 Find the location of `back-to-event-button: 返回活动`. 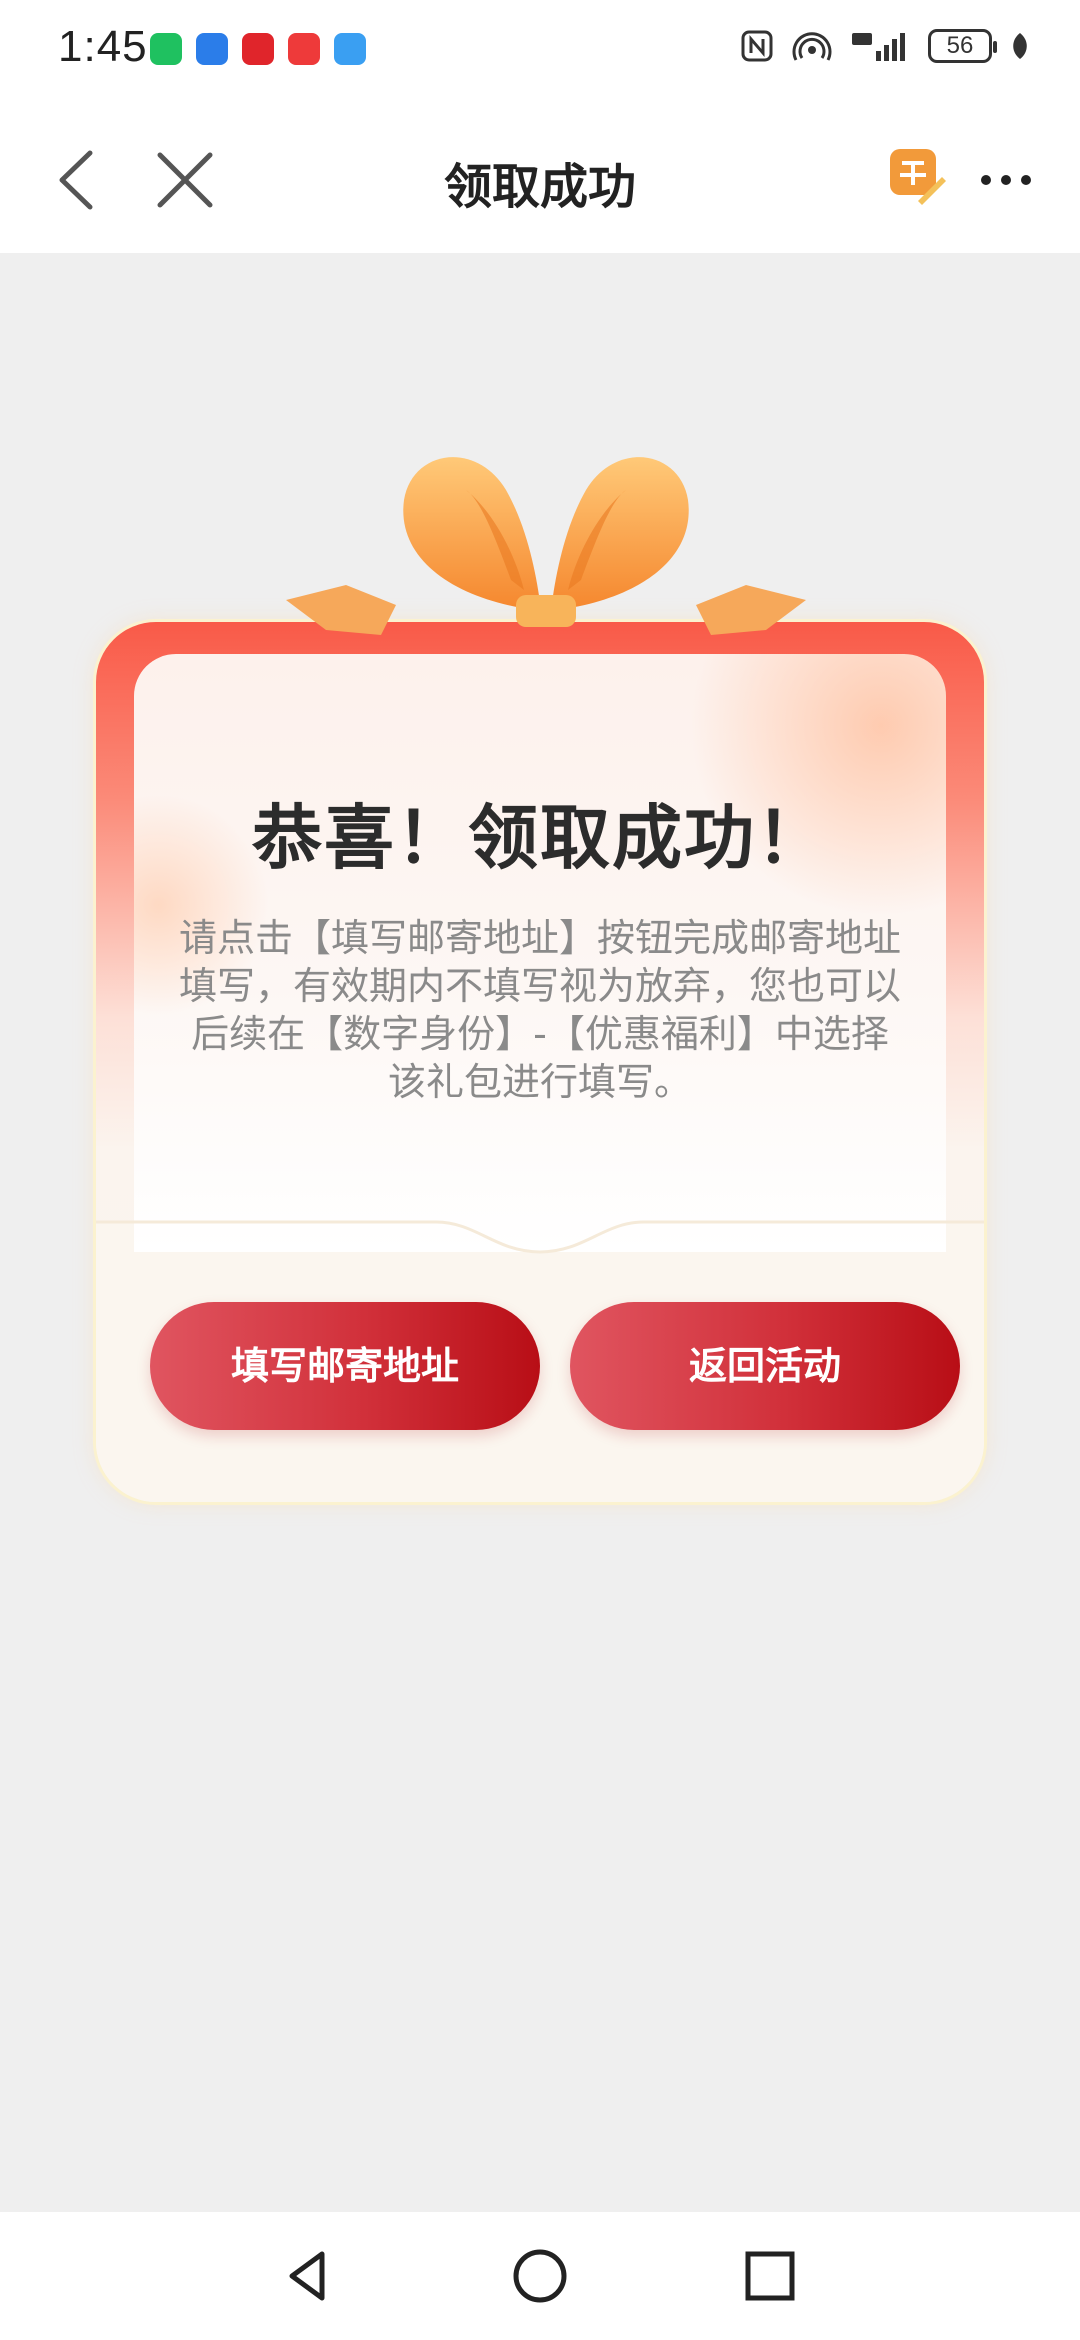

back-to-event-button: 返回活动 is located at coordinates (765, 1366).